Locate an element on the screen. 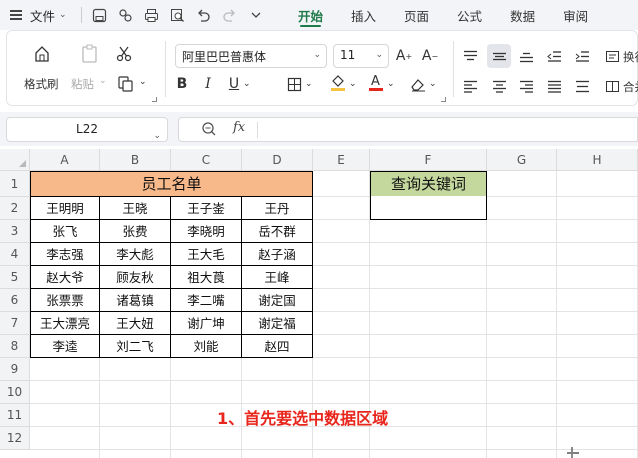 The image size is (638, 458). font-color-icon: A is located at coordinates (376, 82).